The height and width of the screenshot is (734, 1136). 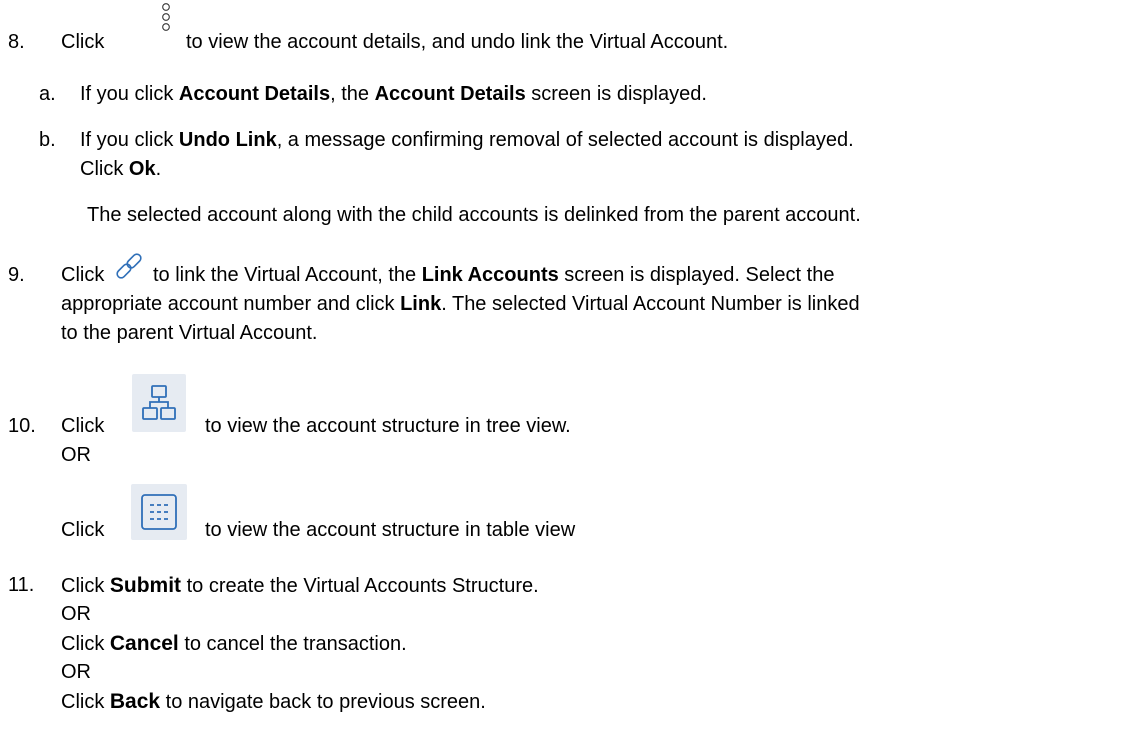 I want to click on step-text: Click Cancel to cancel the transaction., so click(x=234, y=643).